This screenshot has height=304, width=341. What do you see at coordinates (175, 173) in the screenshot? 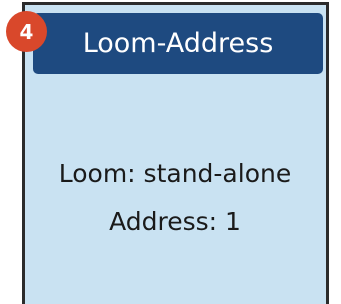
I see `loom-status-text: Loom: stand-alone` at bounding box center [175, 173].